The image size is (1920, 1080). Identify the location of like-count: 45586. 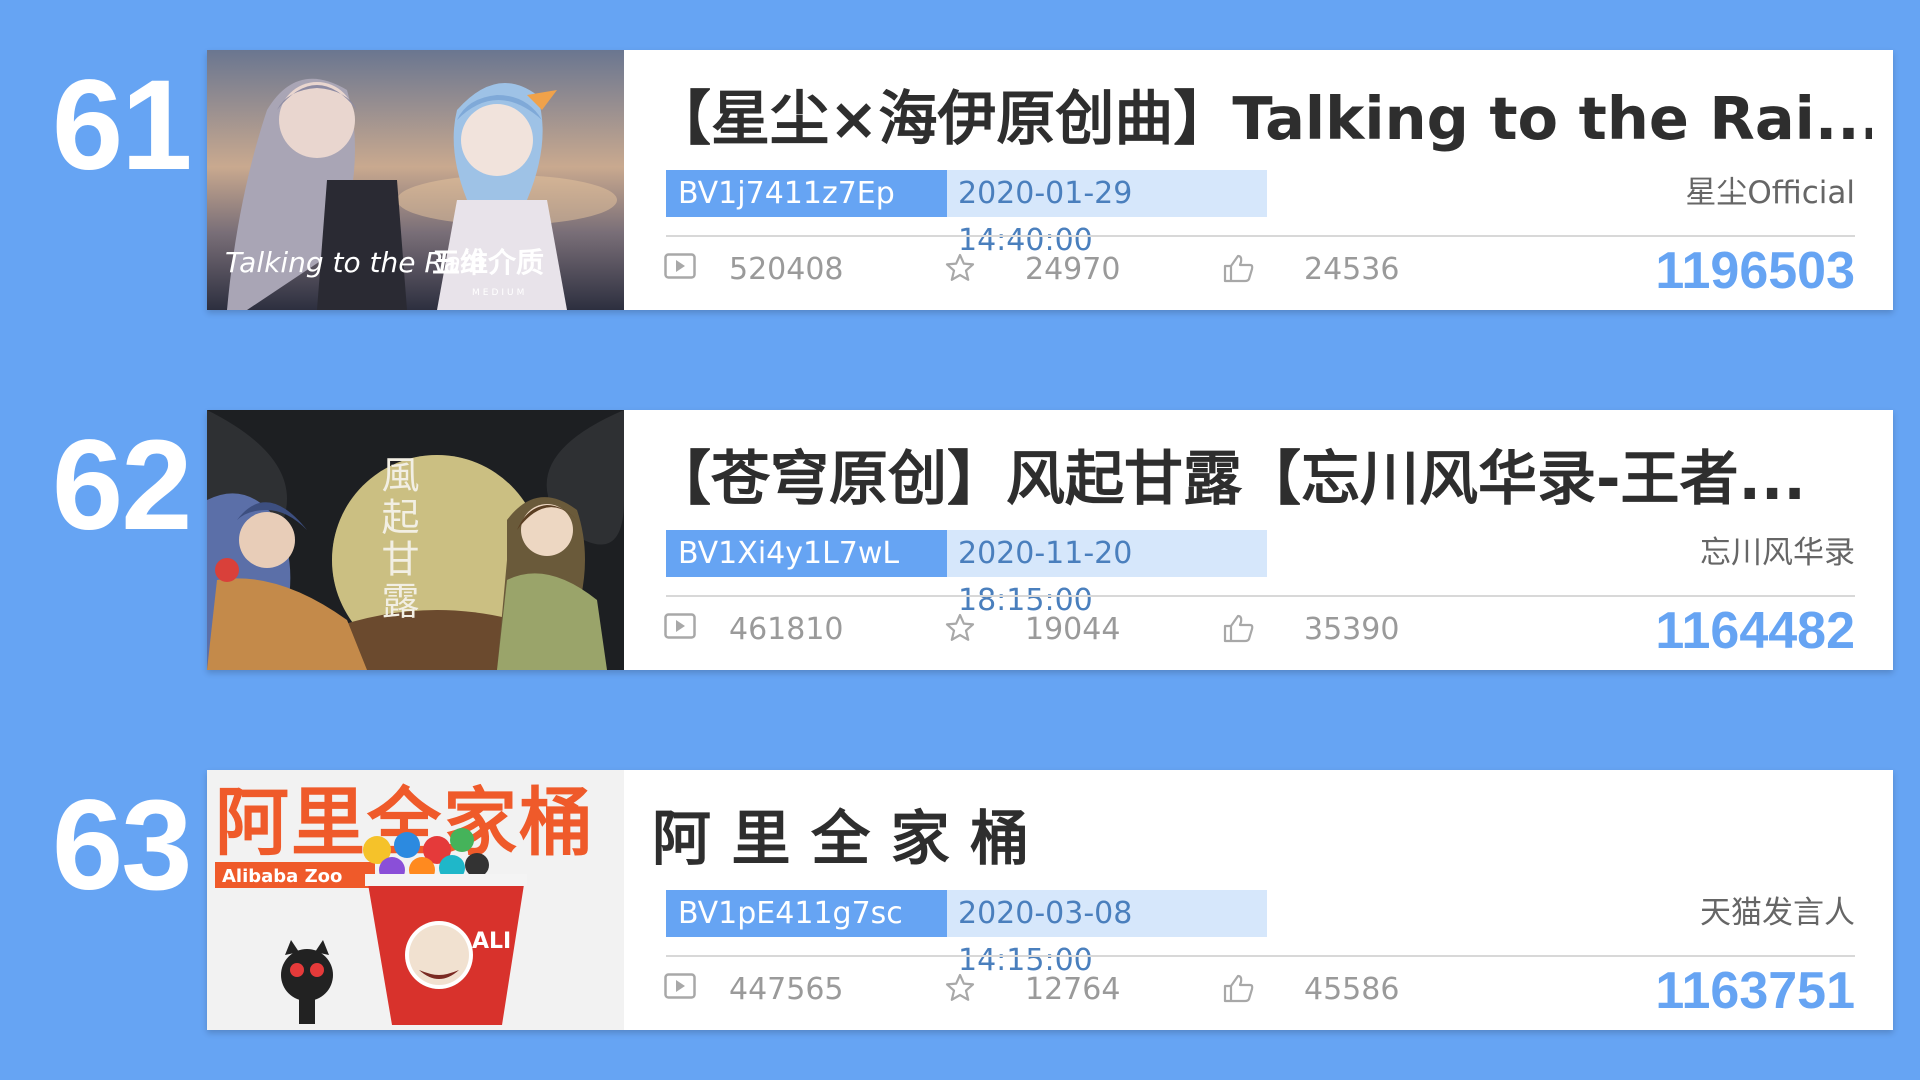
(1352, 989).